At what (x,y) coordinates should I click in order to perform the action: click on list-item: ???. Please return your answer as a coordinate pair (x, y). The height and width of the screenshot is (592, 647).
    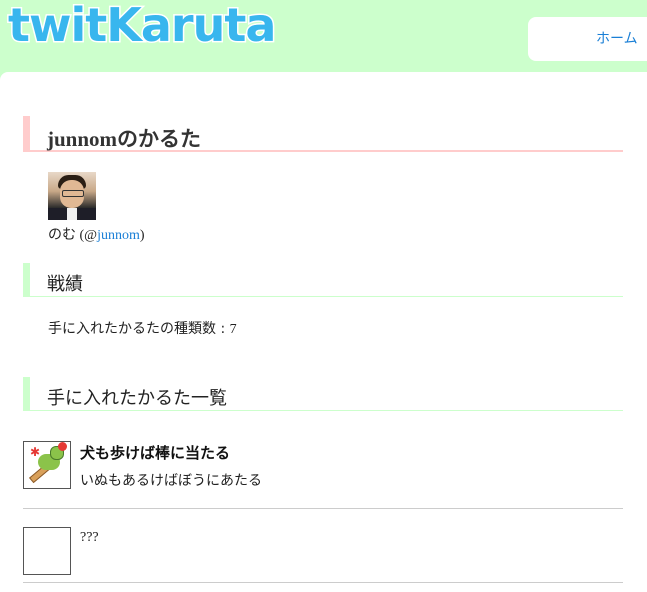
    Looking at the image, I should click on (323, 545).